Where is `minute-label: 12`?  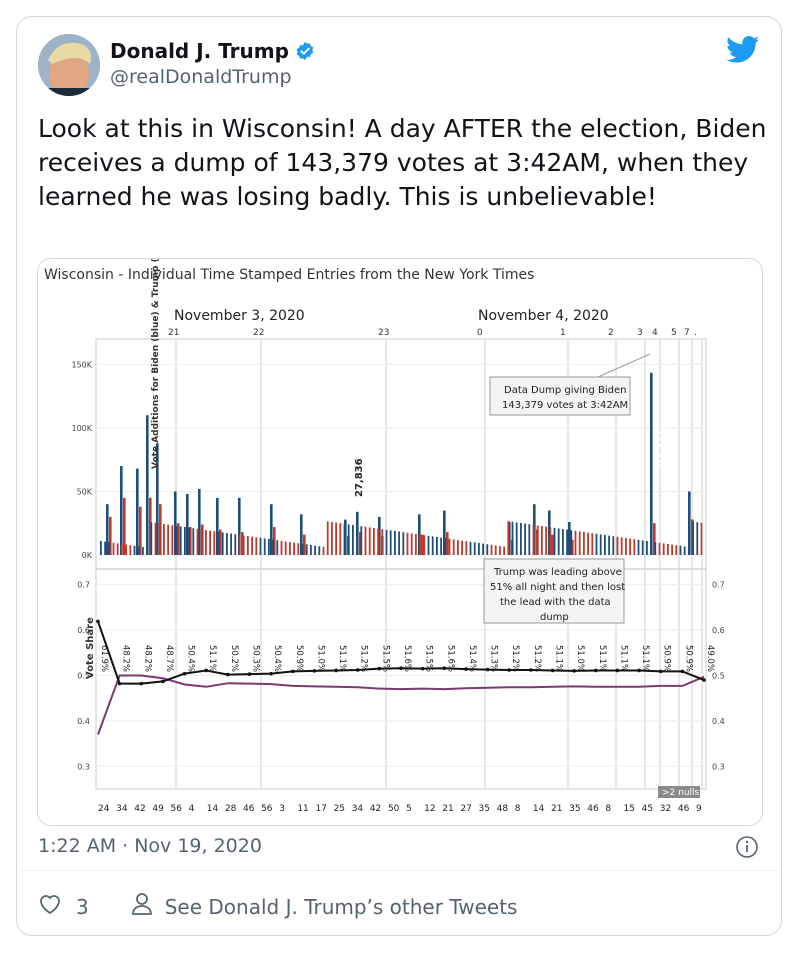 minute-label: 12 is located at coordinates (429, 809).